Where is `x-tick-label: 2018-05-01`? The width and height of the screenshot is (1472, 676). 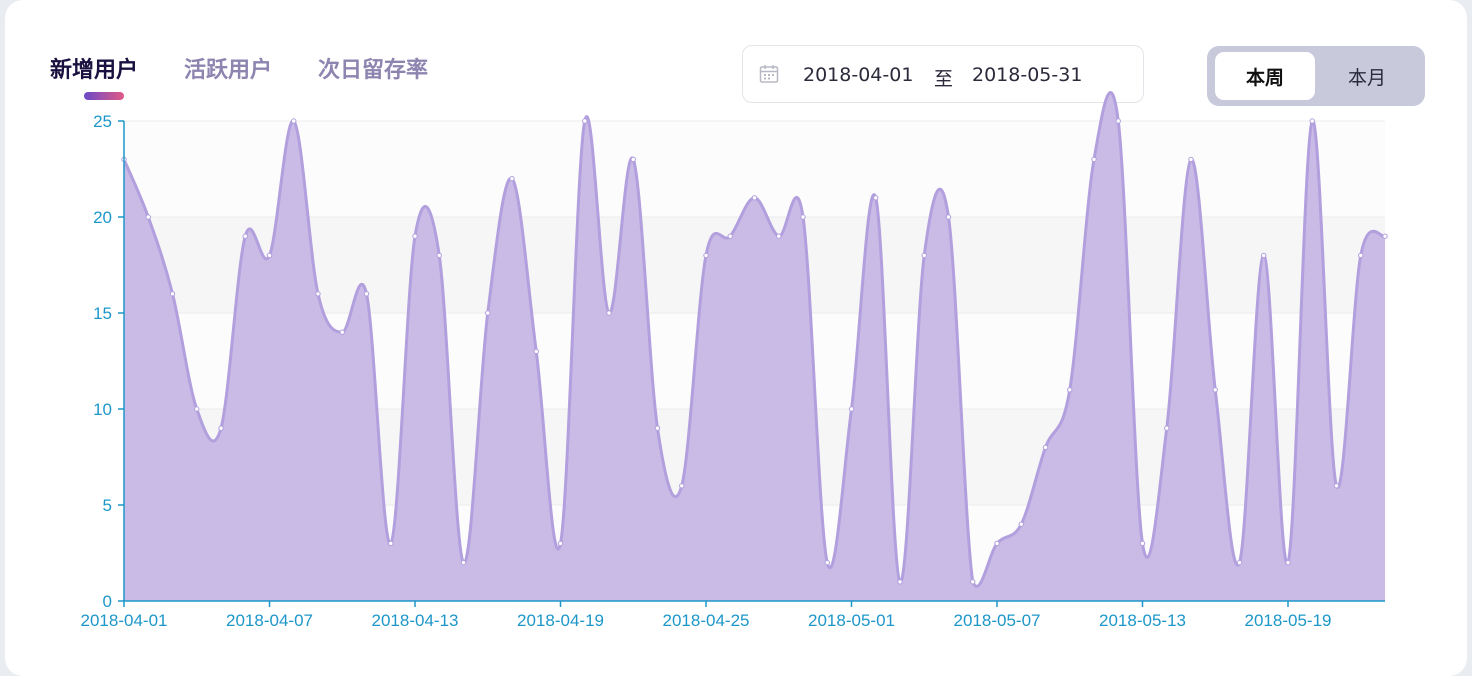 x-tick-label: 2018-05-01 is located at coordinates (851, 620).